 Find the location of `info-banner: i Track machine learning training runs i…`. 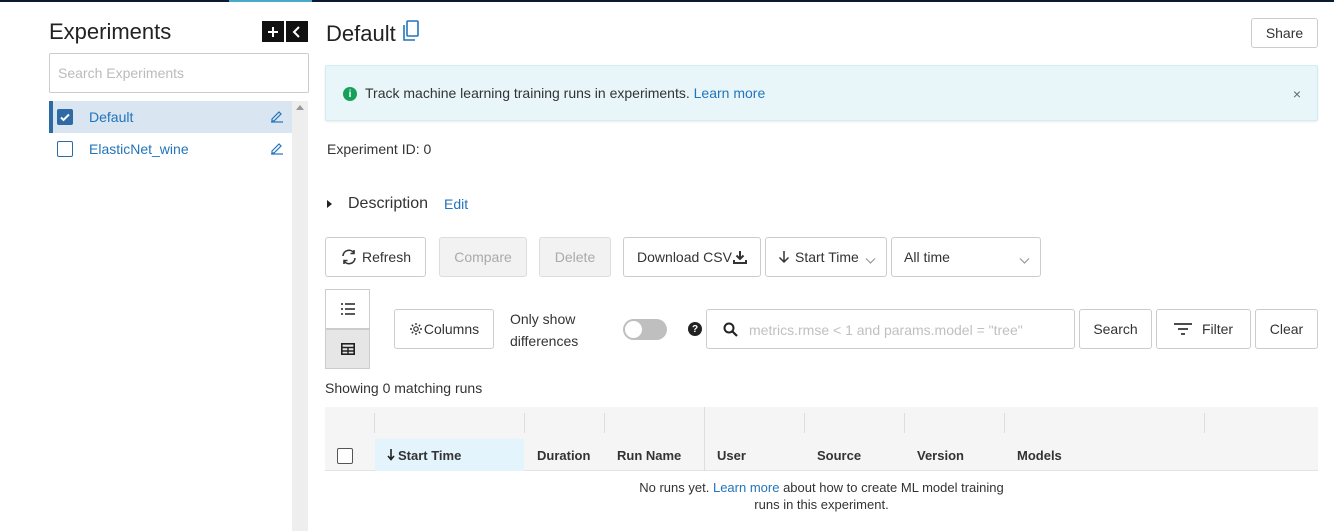

info-banner: i Track machine learning training runs i… is located at coordinates (821, 93).